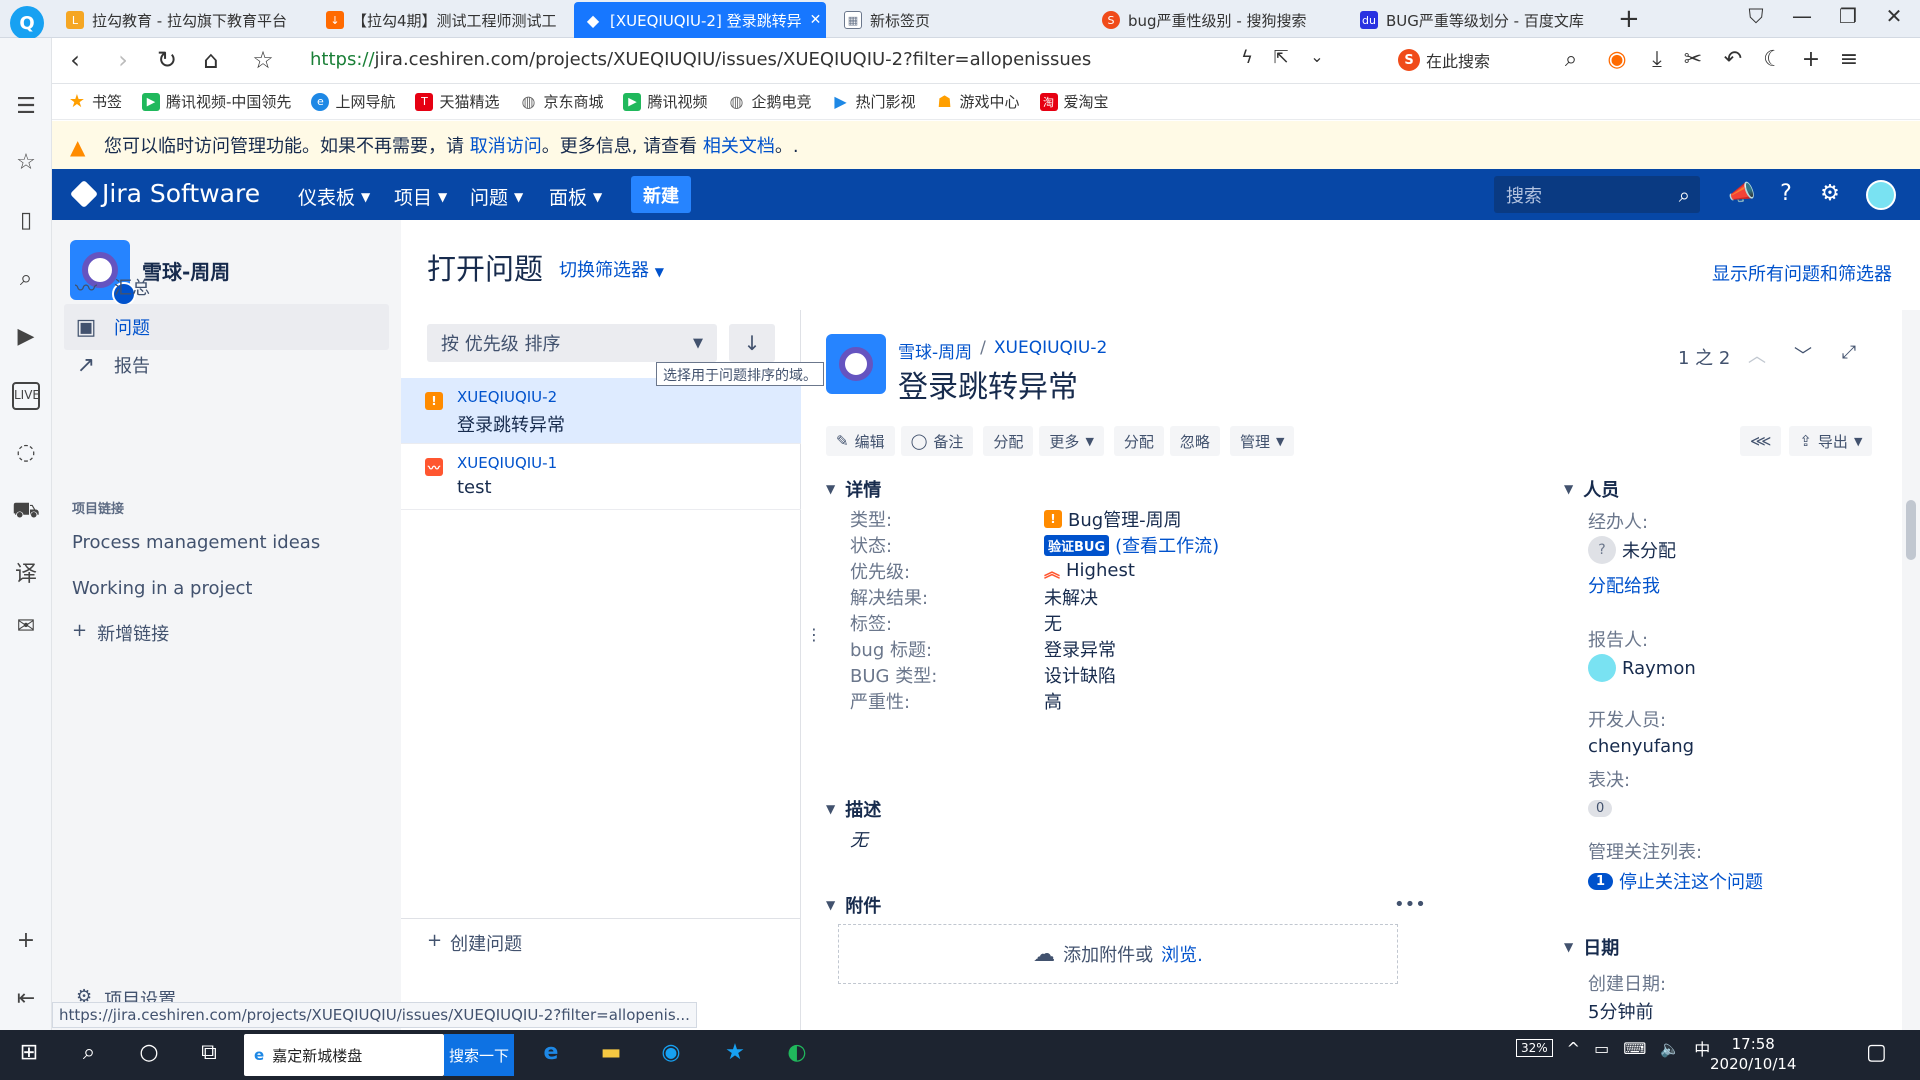 This screenshot has width=1920, height=1080. What do you see at coordinates (420, 196) in the screenshot?
I see `menu-projects: 项目 ▼` at bounding box center [420, 196].